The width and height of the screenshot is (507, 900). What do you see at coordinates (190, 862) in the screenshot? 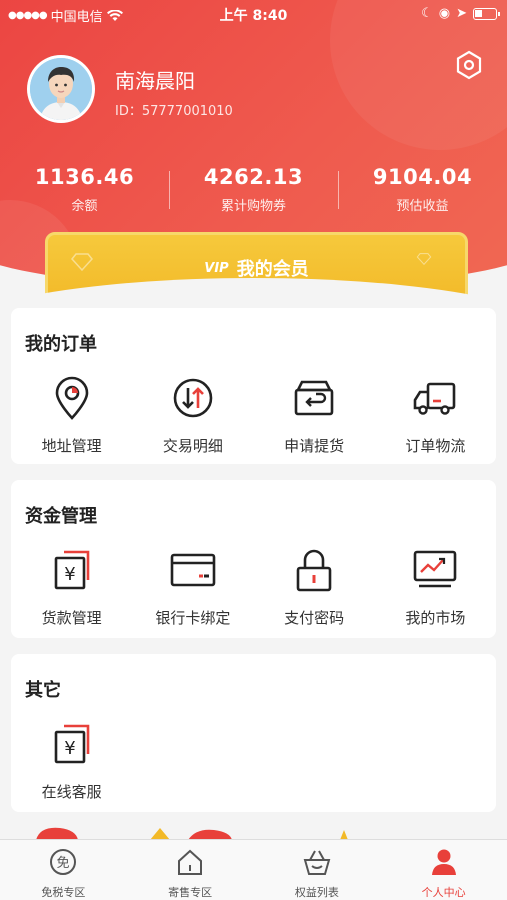
I see `home-icon` at bounding box center [190, 862].